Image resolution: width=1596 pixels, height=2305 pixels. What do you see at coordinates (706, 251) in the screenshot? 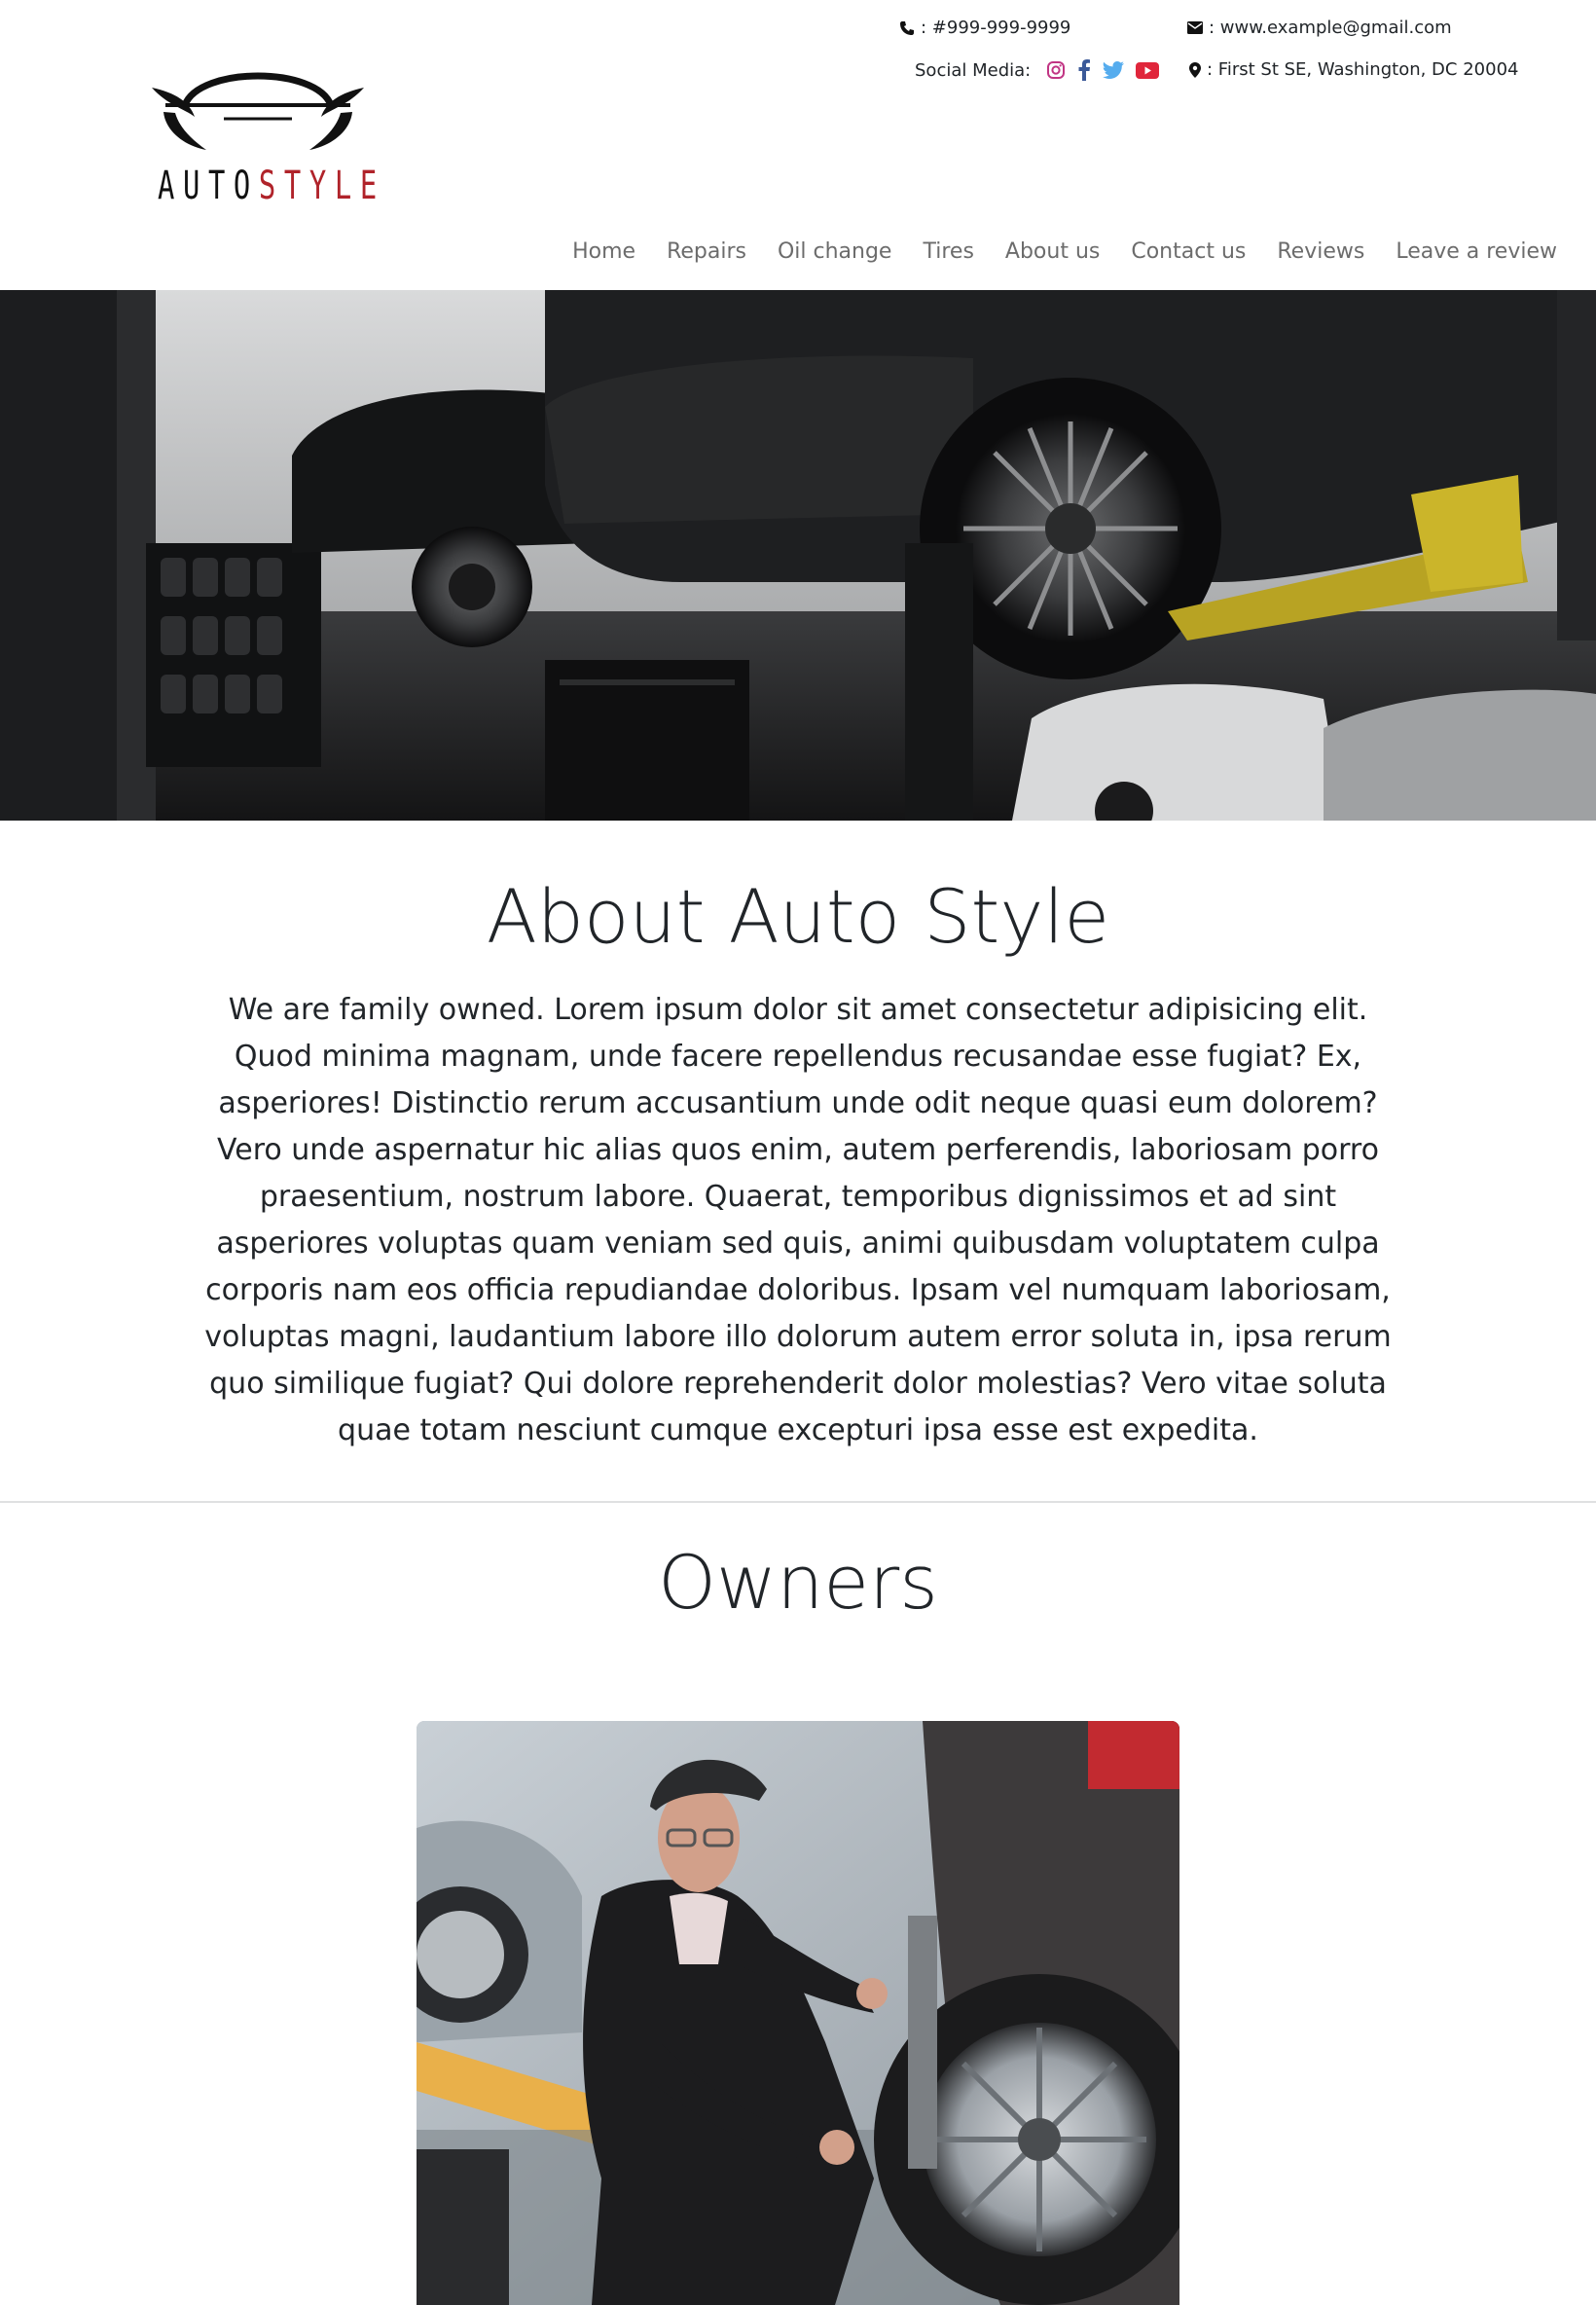
I see `nav-link-repairs: Repairs` at bounding box center [706, 251].